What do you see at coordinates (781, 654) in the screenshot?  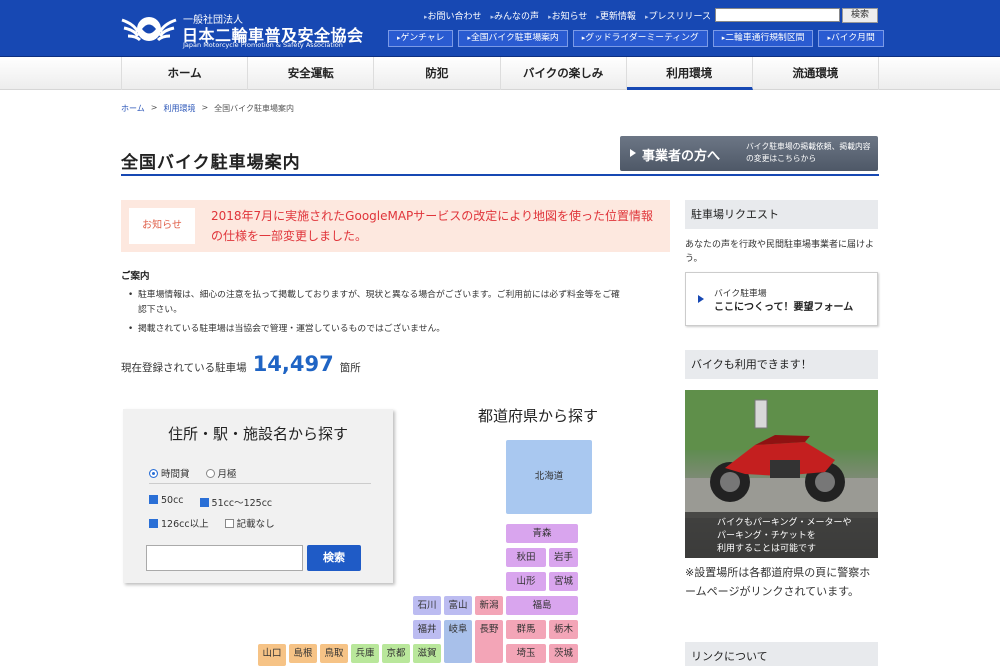 I see `sidebar-links-heading: リンクについて` at bounding box center [781, 654].